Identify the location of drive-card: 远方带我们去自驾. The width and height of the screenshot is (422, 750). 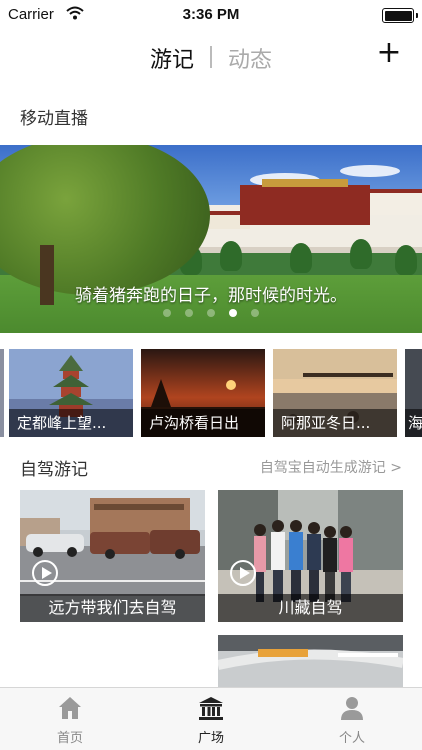
(112, 556).